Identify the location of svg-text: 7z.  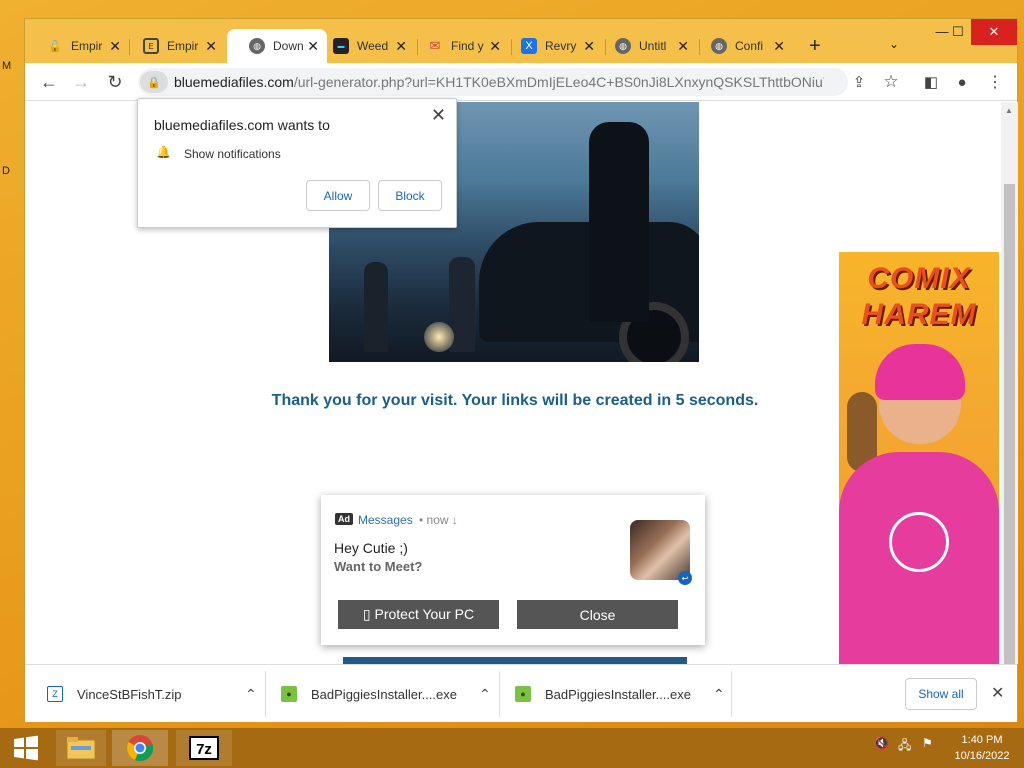
(204, 749).